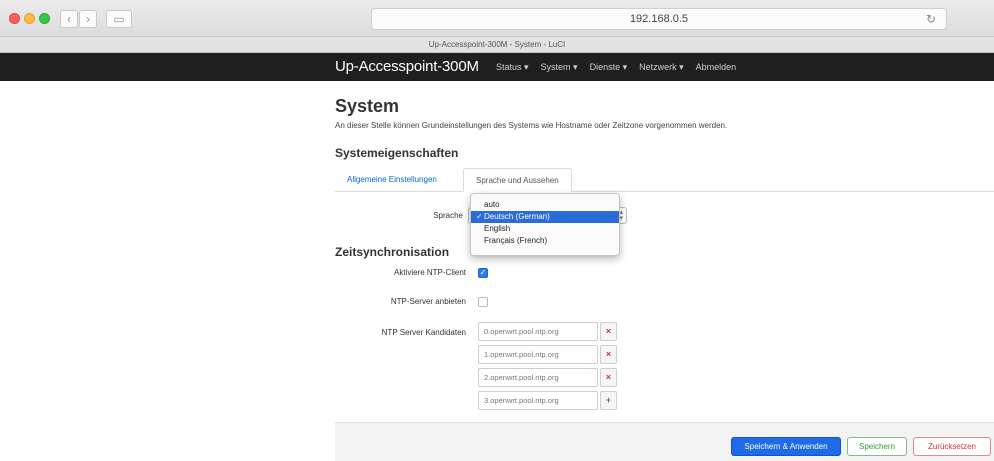 The width and height of the screenshot is (994, 461). I want to click on reset-button: Zurücksetzen, so click(952, 446).